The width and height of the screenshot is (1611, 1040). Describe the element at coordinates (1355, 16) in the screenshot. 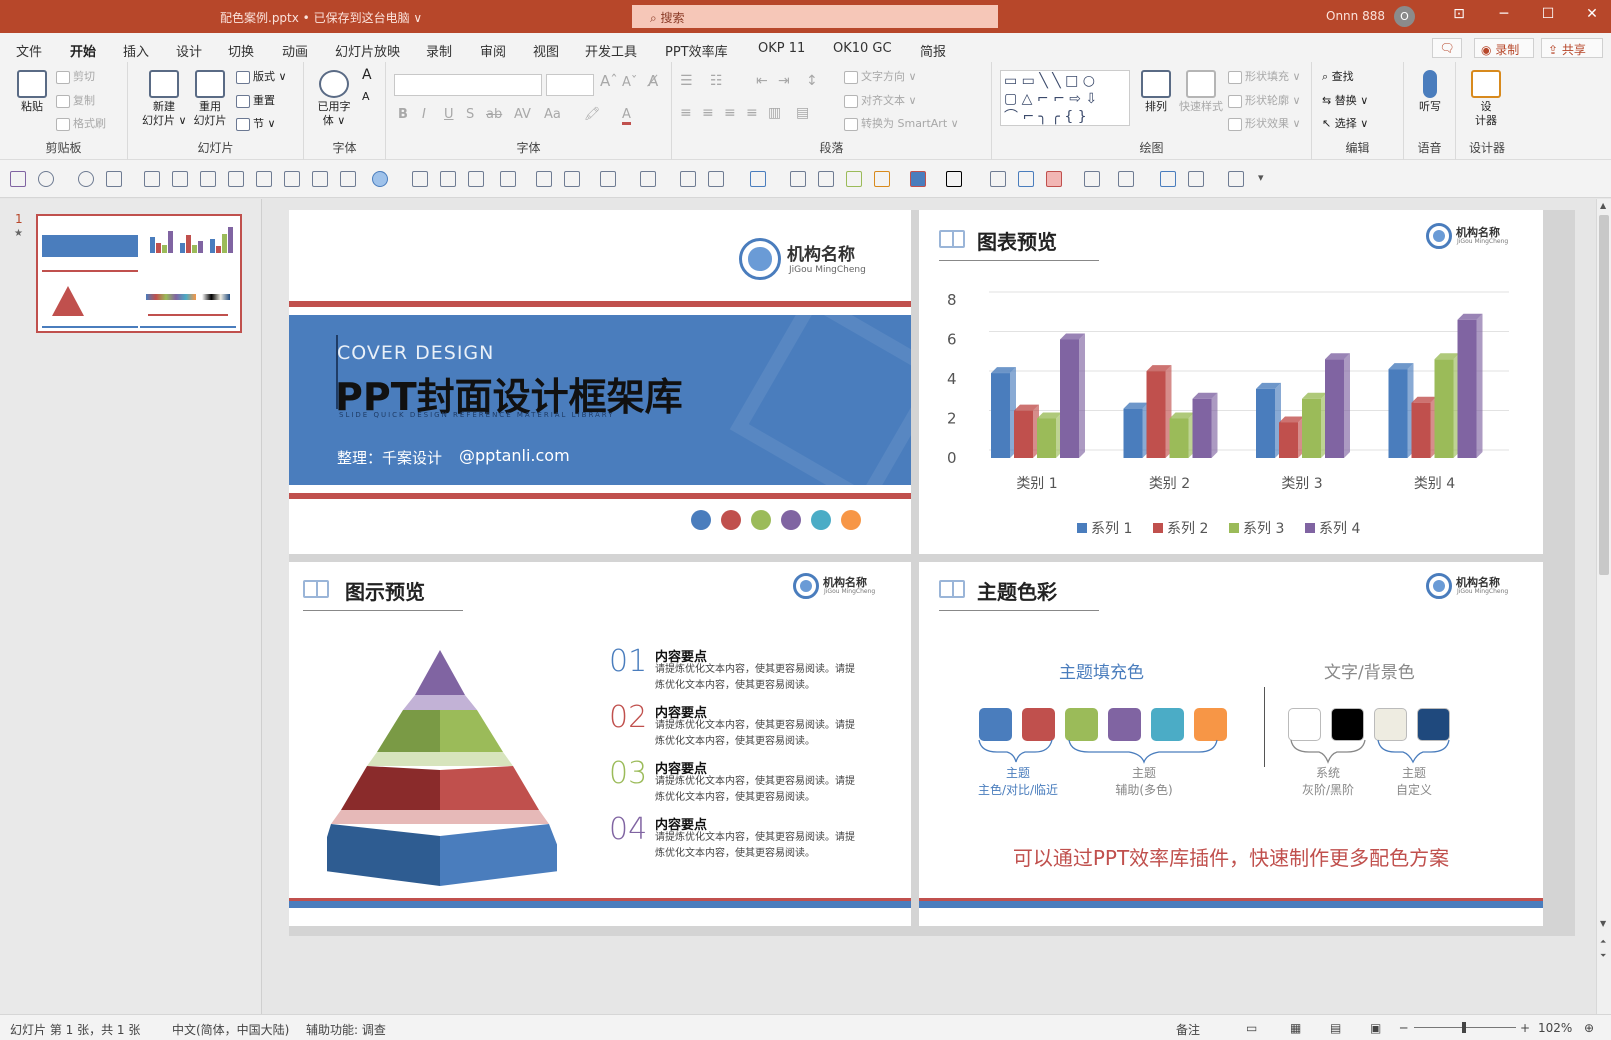

I see `user-name: Onnn 888` at that location.